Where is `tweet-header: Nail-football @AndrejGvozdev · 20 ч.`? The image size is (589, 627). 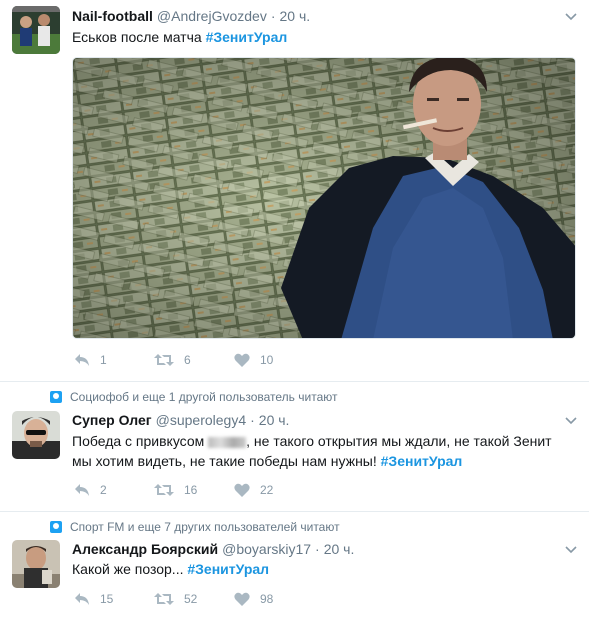 tweet-header: Nail-football @AndrejGvozdev · 20 ч. is located at coordinates (191, 16).